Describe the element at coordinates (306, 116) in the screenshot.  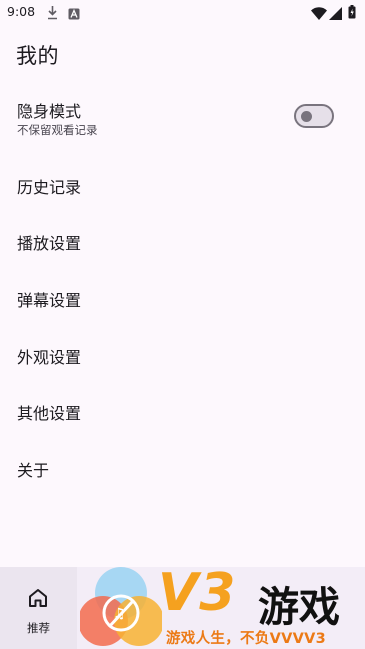
I see `toggle-knob` at that location.